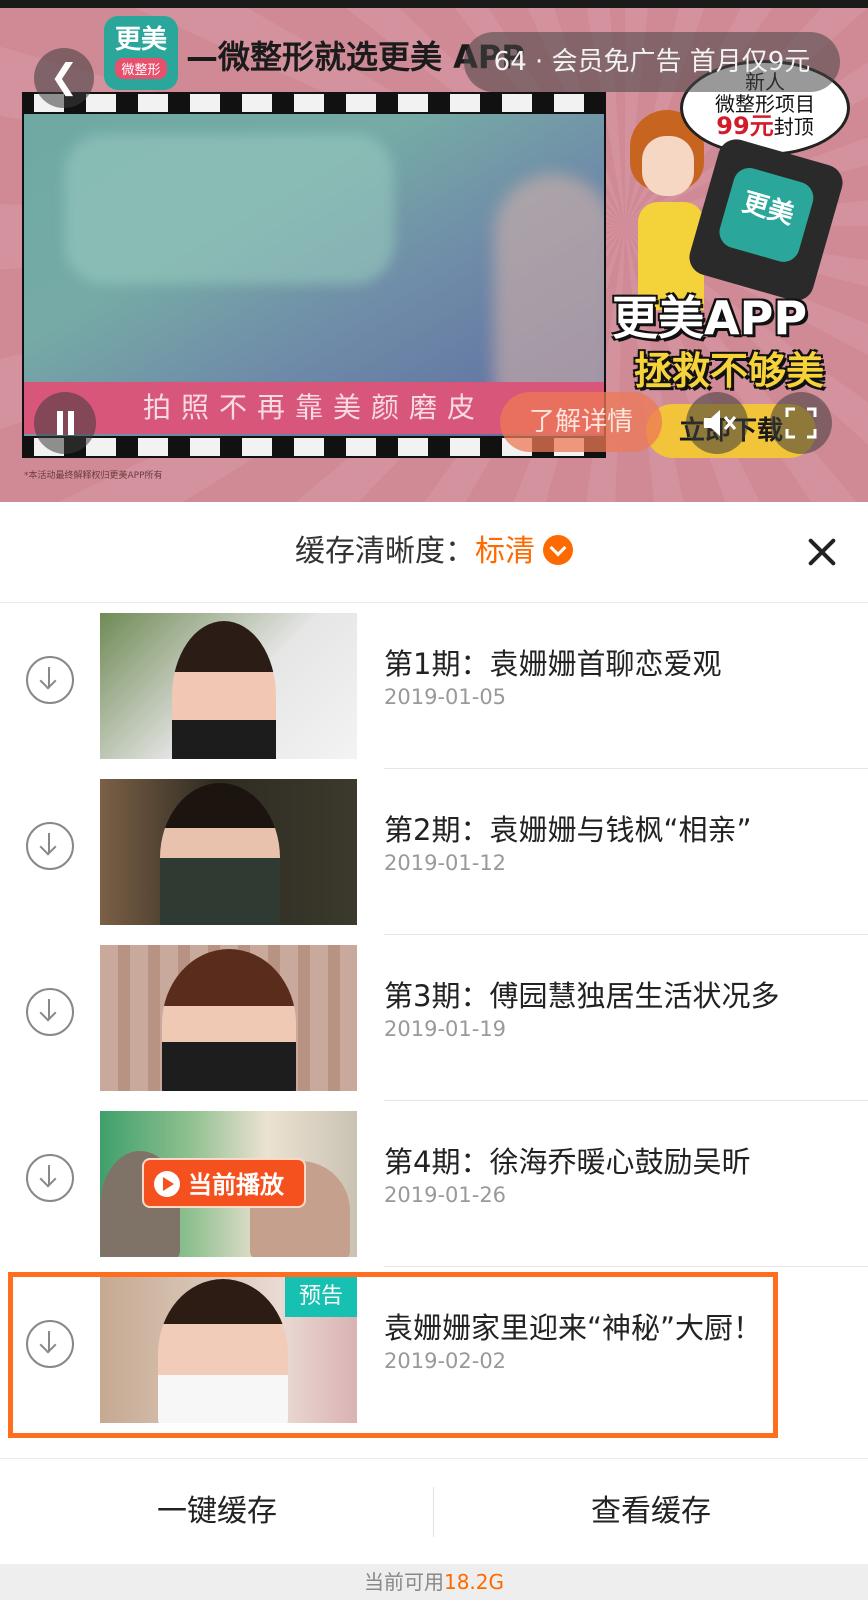 This screenshot has width=868, height=1600. I want to click on storage-info: 当前可用18.2G, so click(434, 1582).